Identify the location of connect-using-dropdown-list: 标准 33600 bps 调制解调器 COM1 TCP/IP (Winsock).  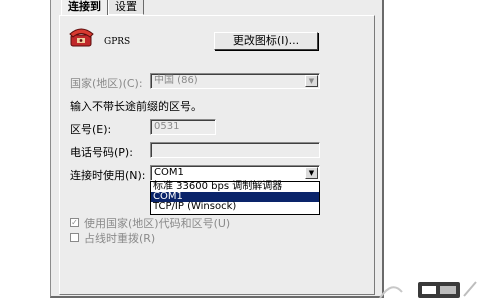
(235, 198).